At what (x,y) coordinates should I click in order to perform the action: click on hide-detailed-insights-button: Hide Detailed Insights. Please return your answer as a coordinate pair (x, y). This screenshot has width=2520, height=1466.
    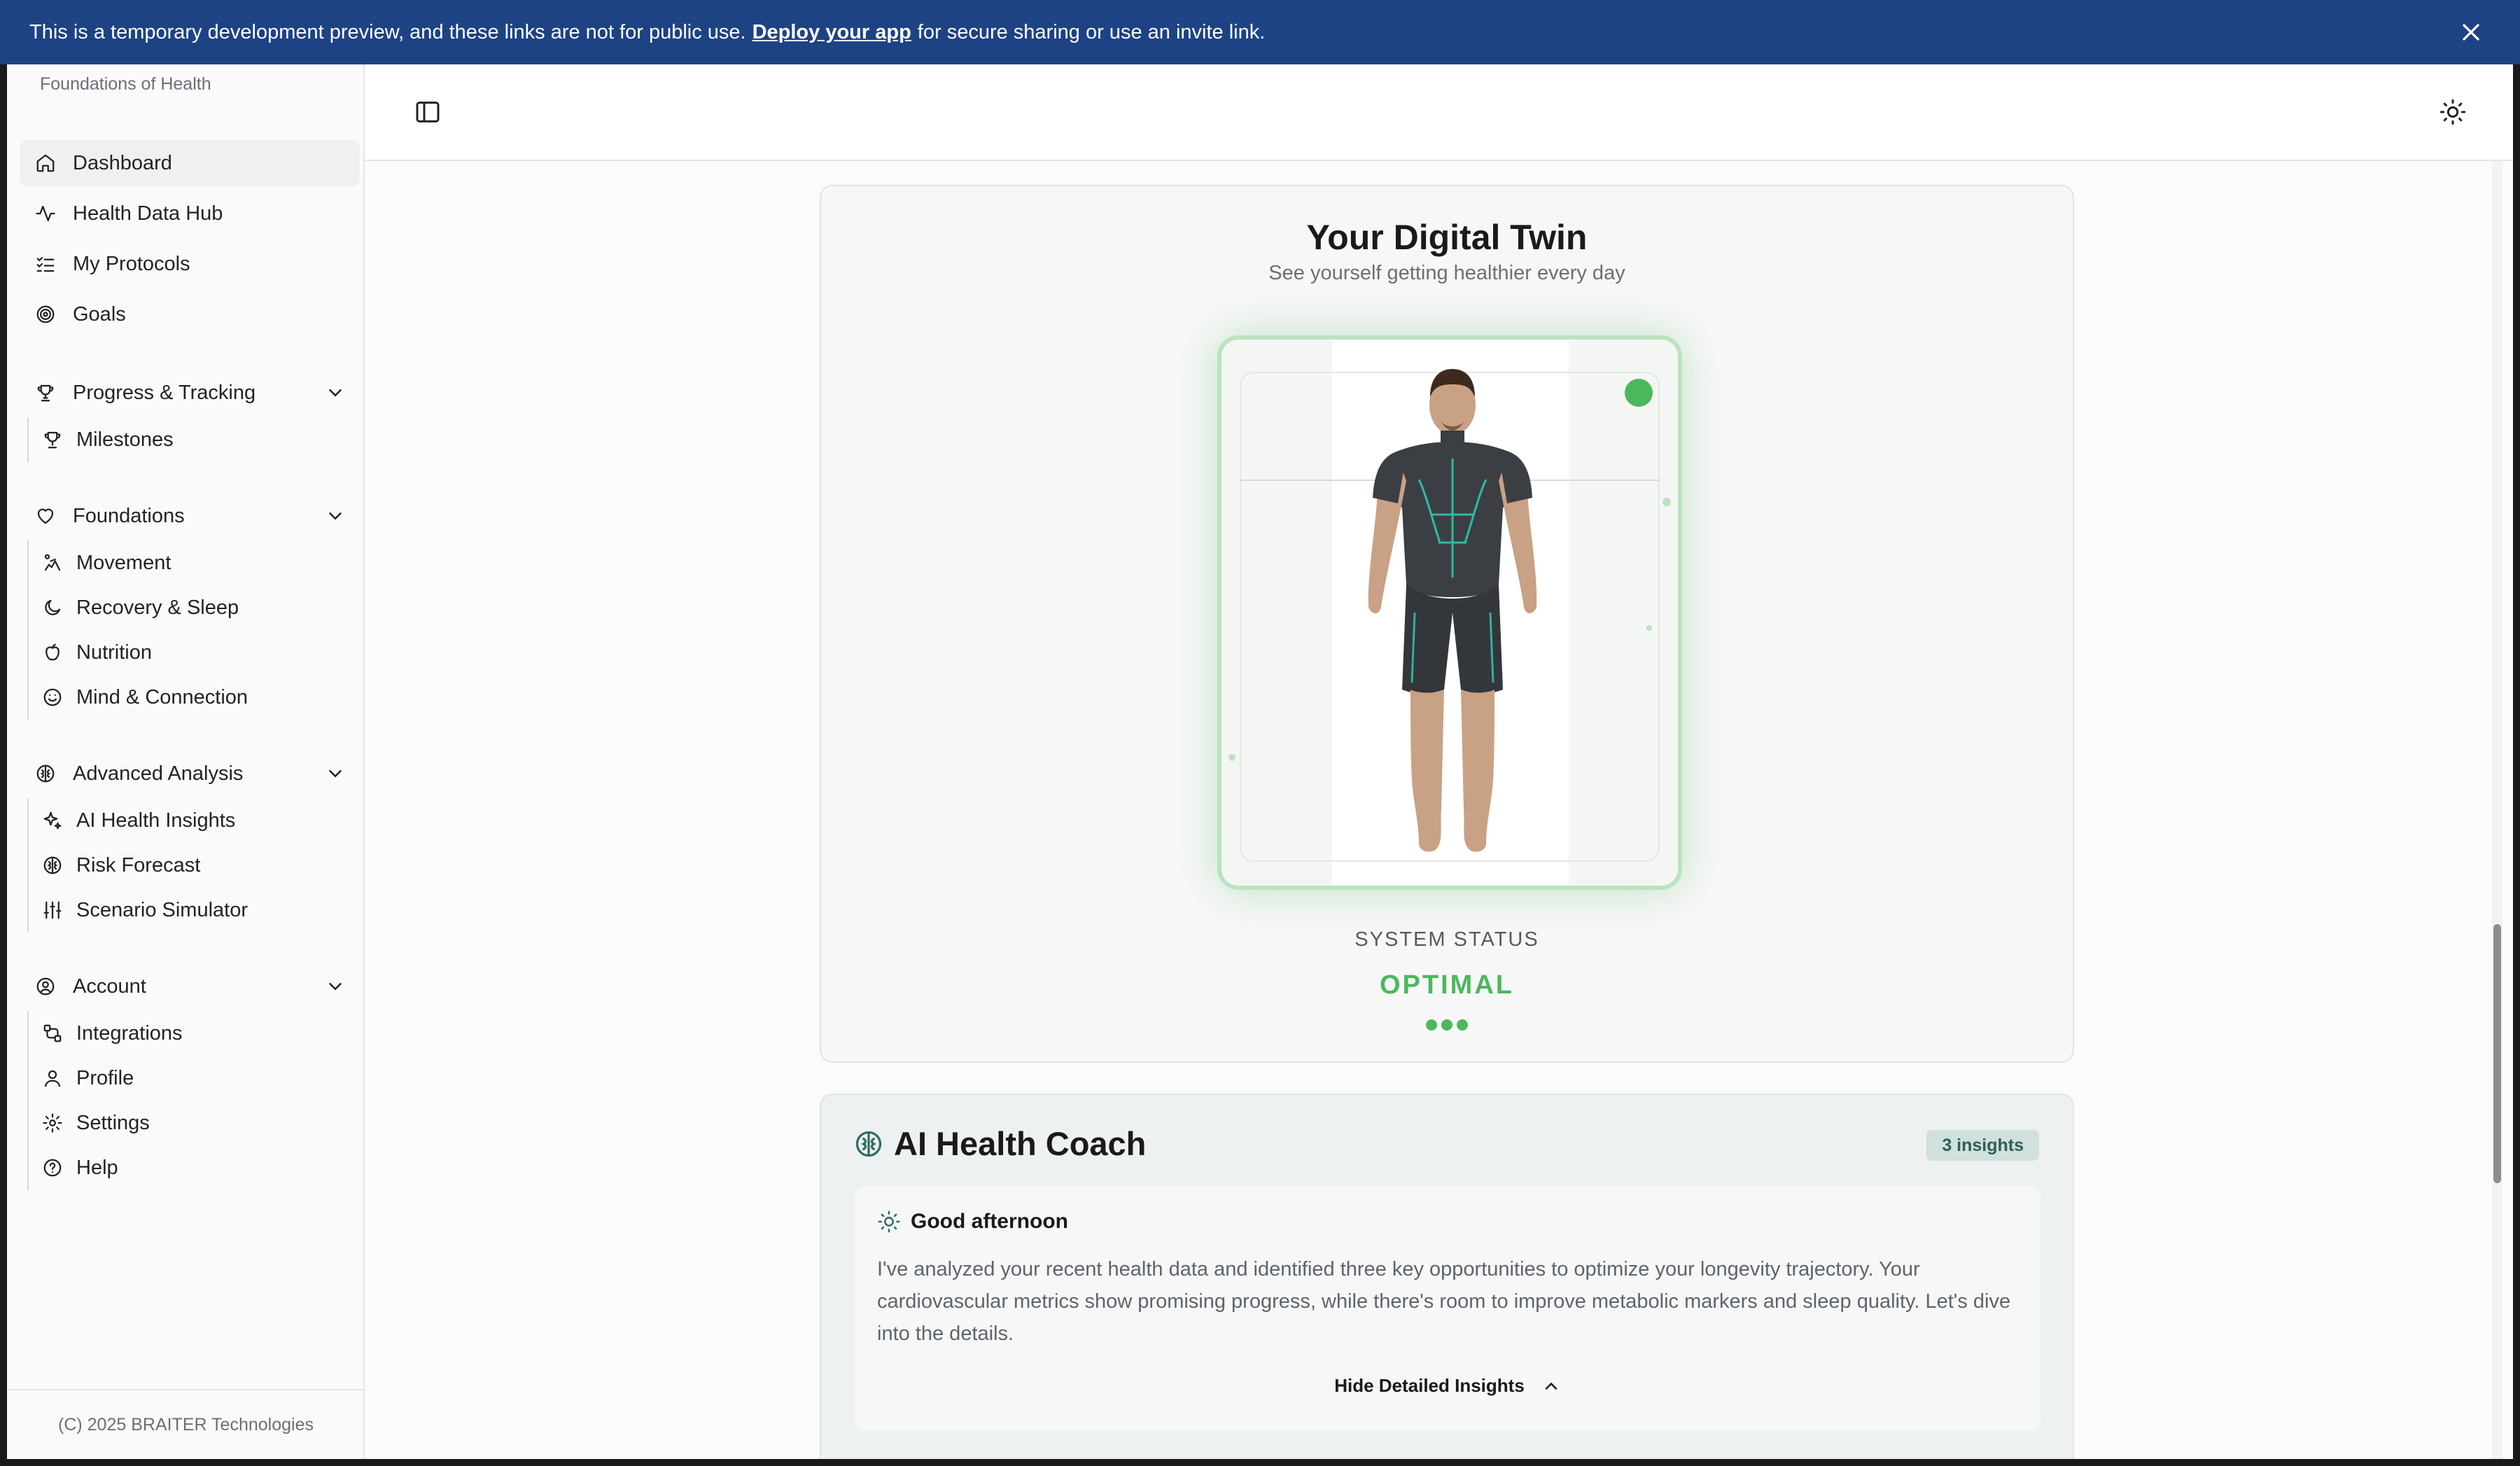
    Looking at the image, I should click on (1447, 1386).